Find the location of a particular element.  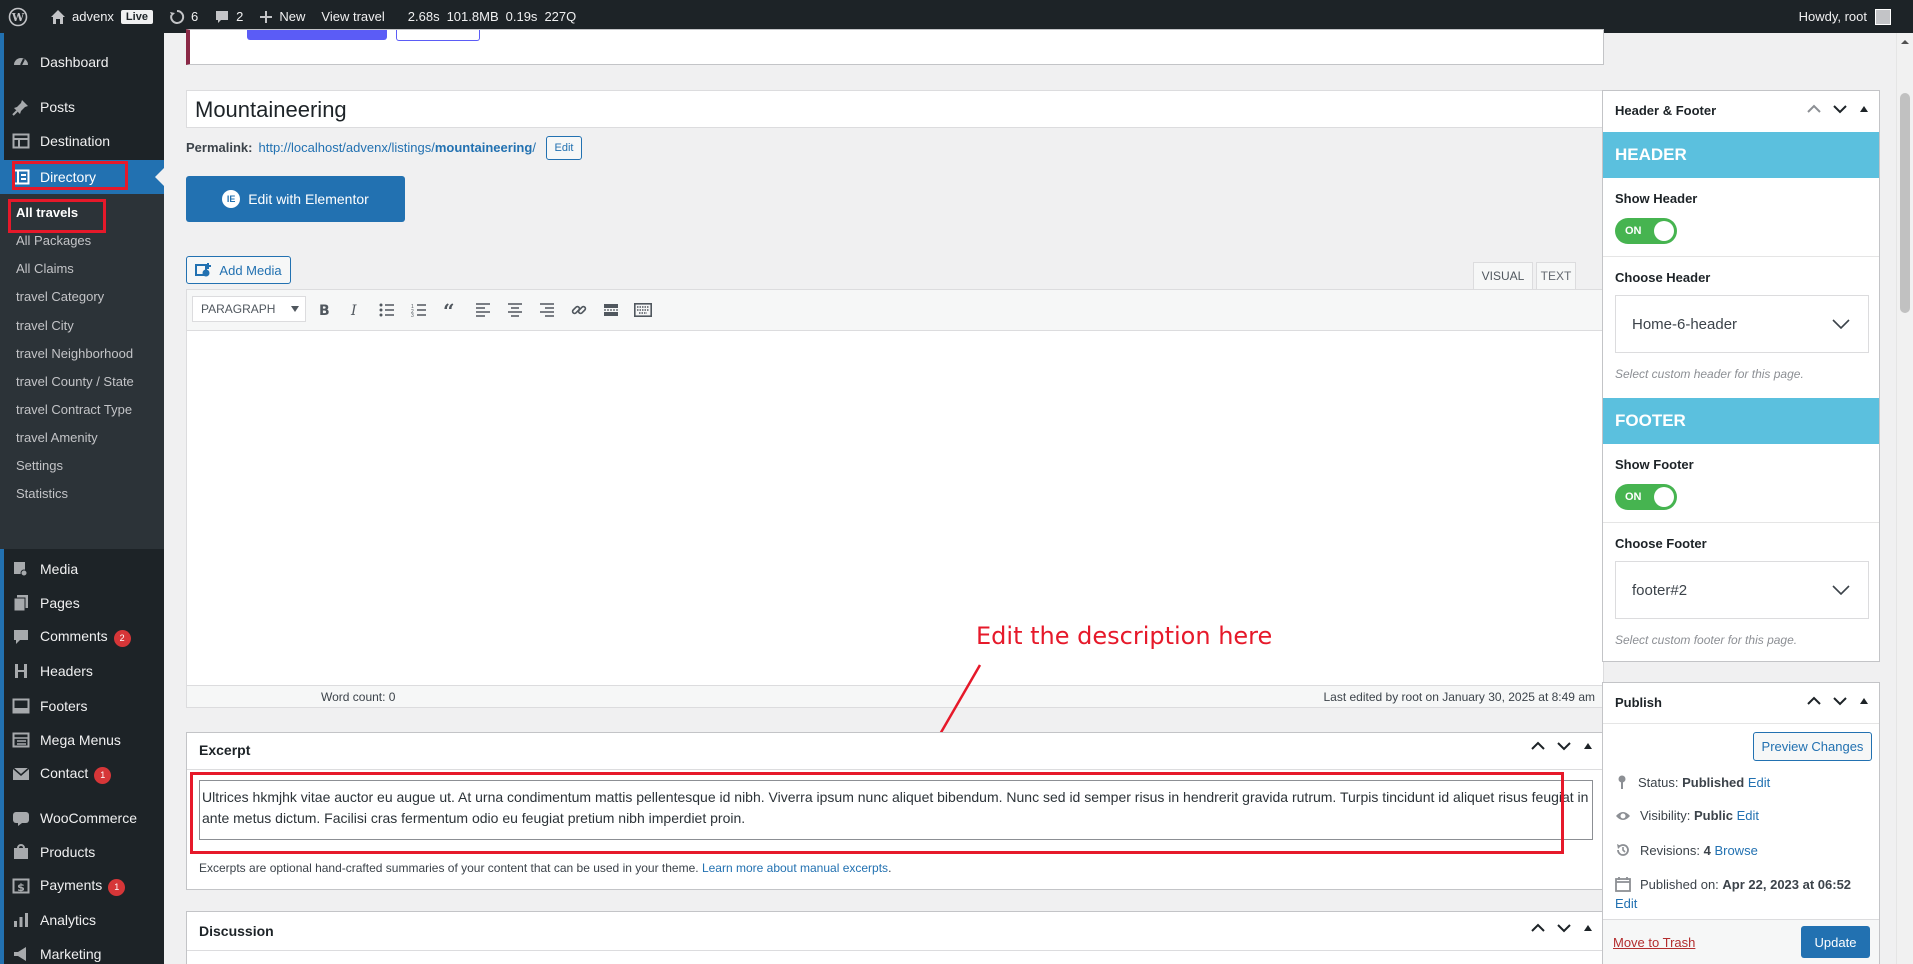

payments-icon: $ is located at coordinates (21, 886).